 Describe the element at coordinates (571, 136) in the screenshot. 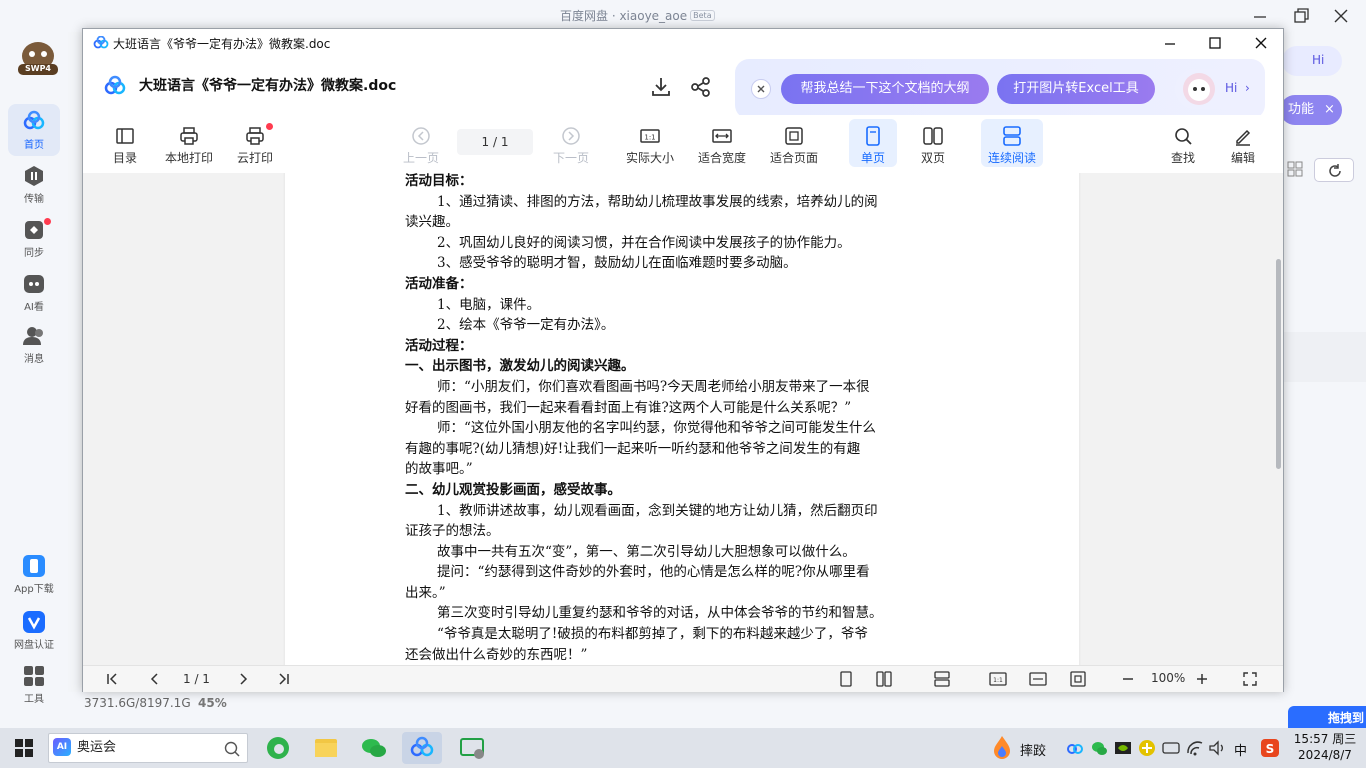

I see `arrow-right-icon` at that location.